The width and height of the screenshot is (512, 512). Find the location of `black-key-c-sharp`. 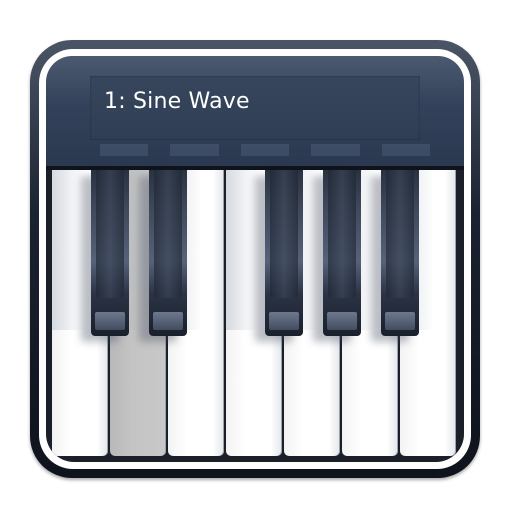

black-key-c-sharp is located at coordinates (110, 253).